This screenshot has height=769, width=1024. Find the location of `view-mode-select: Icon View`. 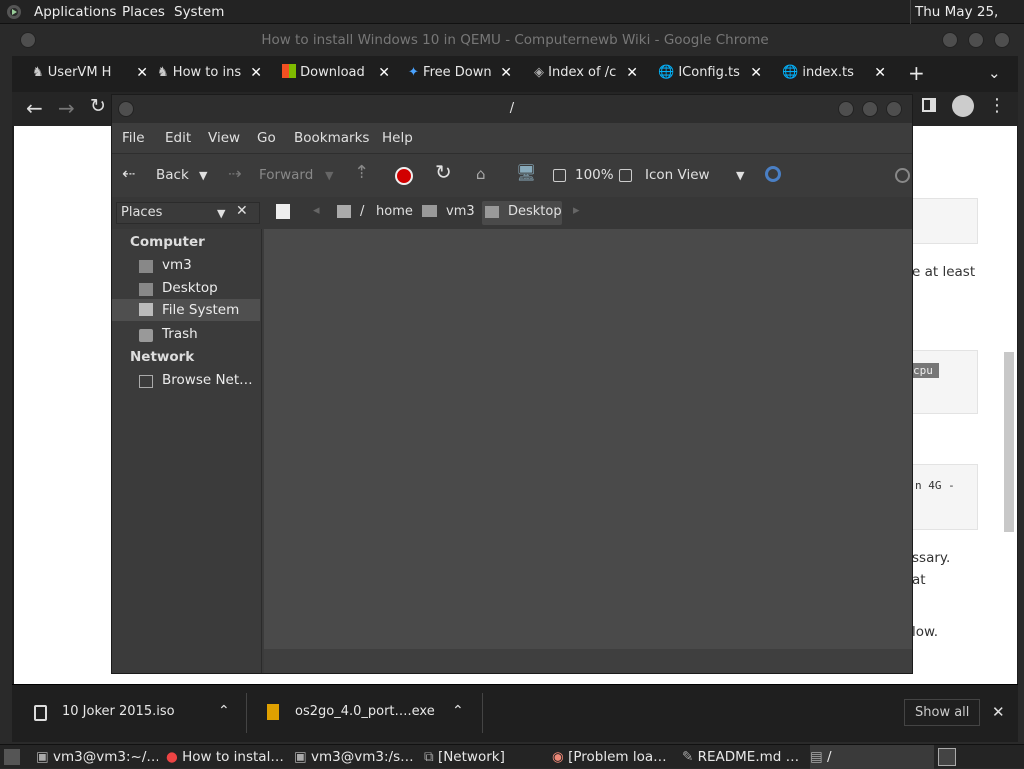

view-mode-select: Icon View is located at coordinates (677, 175).